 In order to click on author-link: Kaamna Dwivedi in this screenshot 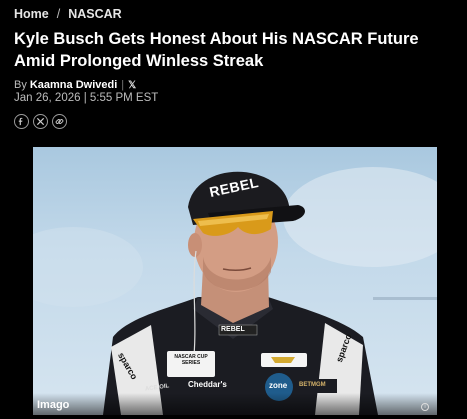, I will do `click(73, 85)`.